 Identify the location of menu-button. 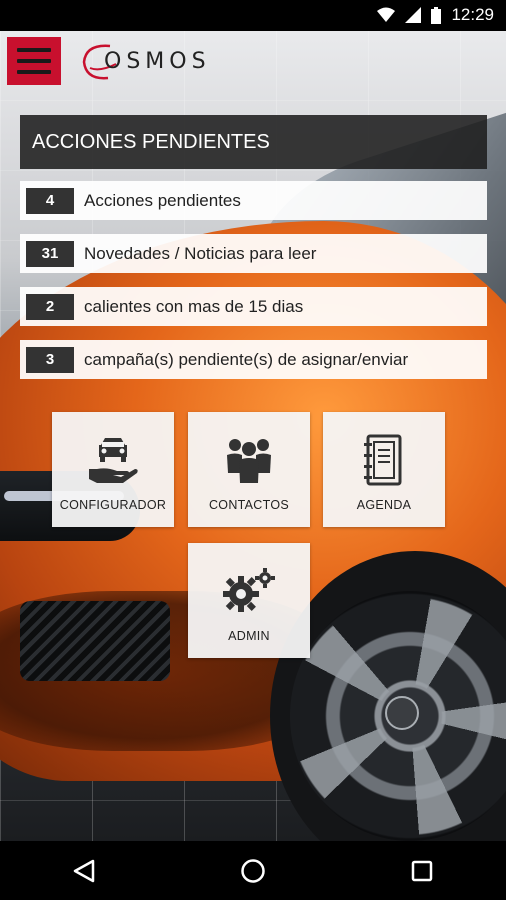
(34, 61).